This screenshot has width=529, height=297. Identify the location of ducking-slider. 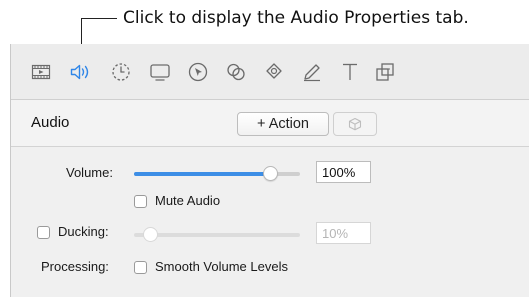
(217, 234).